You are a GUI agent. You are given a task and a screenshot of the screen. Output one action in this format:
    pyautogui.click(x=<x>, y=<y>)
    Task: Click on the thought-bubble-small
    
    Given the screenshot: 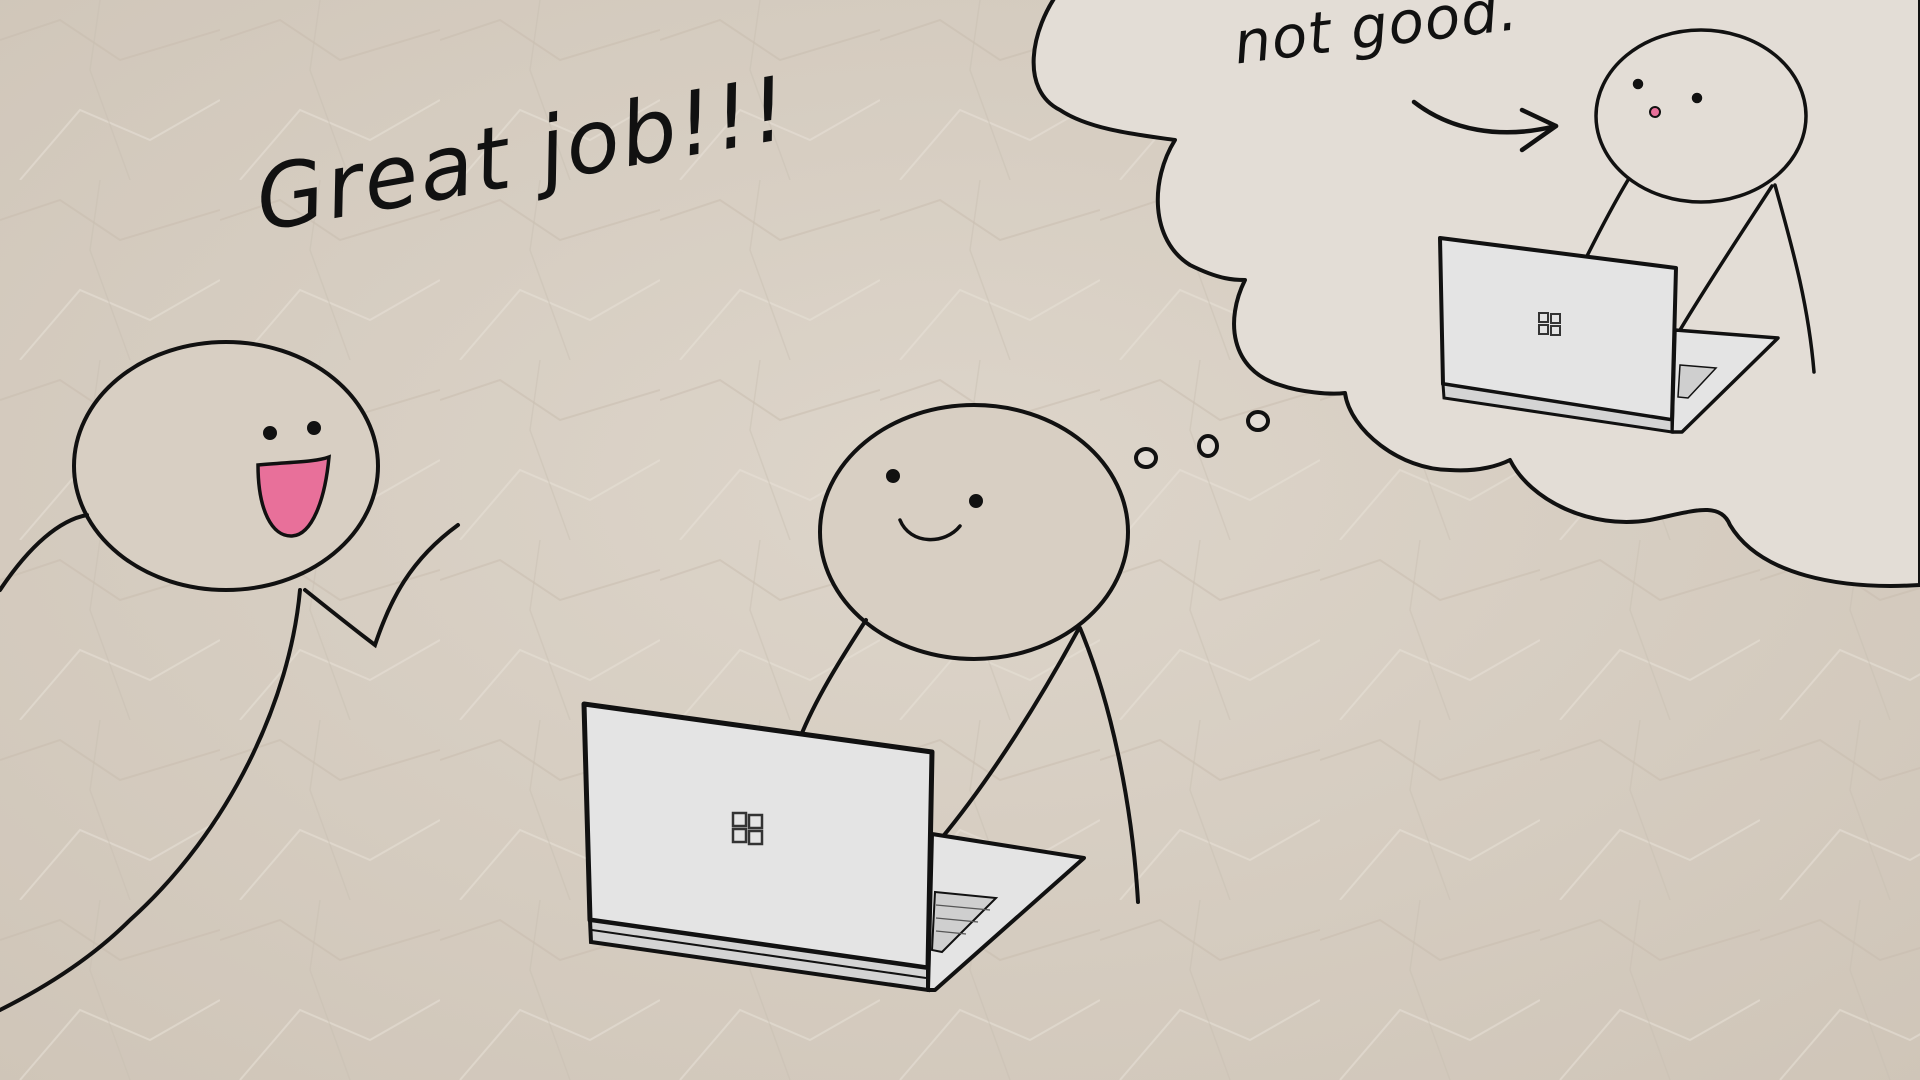 What is the action you would take?
    pyautogui.click(x=1146, y=458)
    